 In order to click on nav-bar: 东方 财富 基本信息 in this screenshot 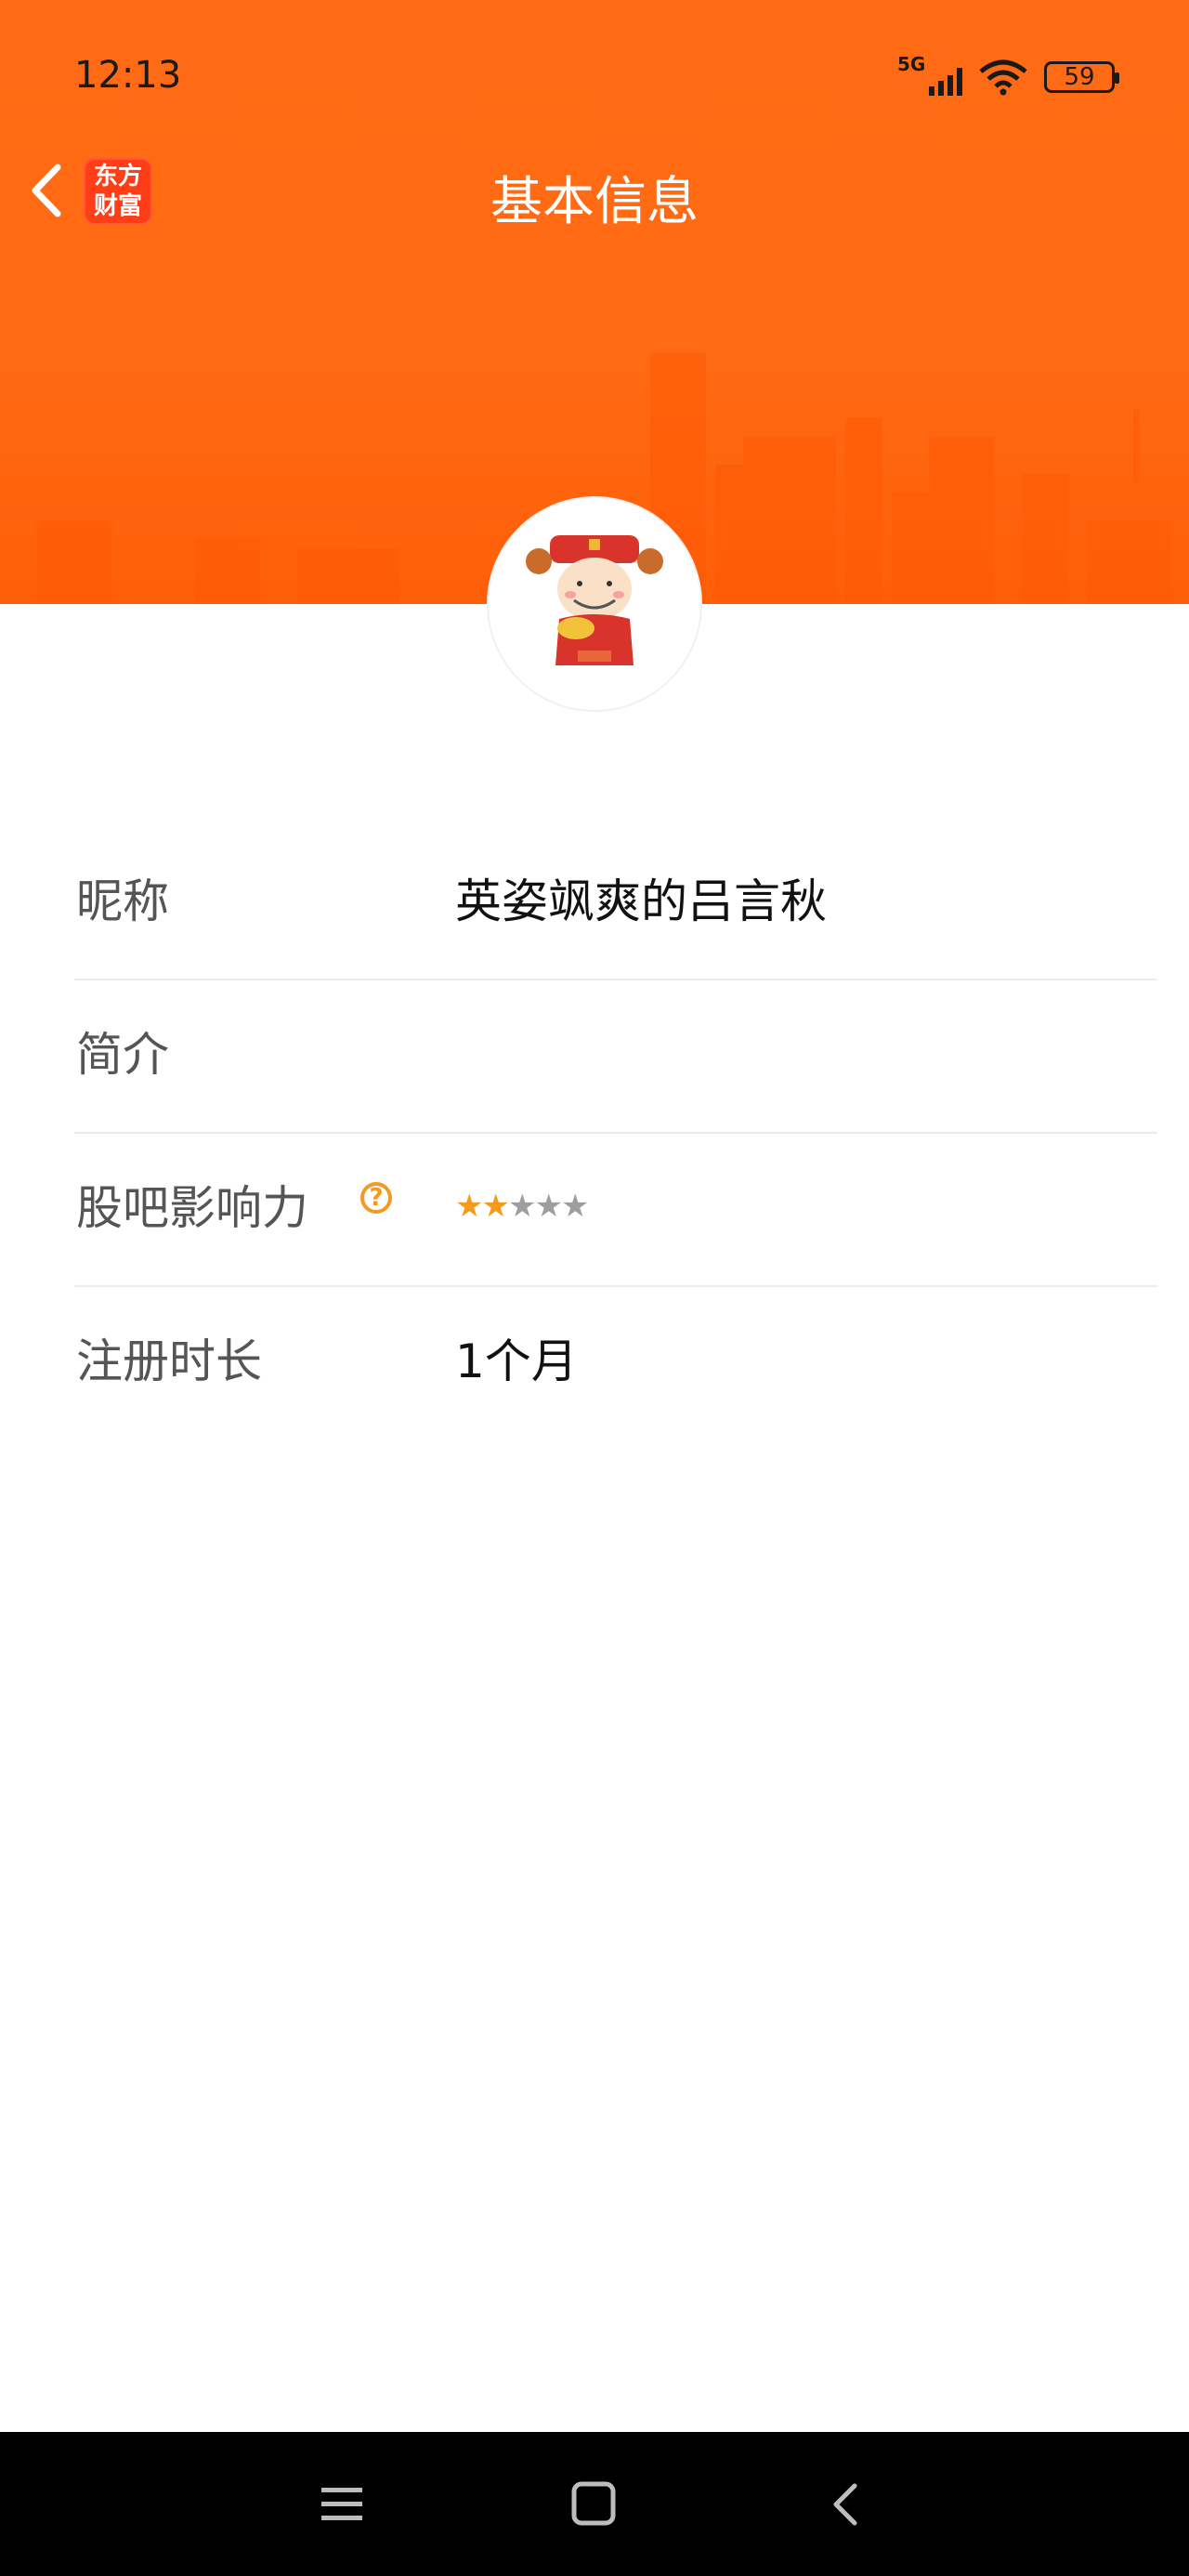, I will do `click(594, 190)`.